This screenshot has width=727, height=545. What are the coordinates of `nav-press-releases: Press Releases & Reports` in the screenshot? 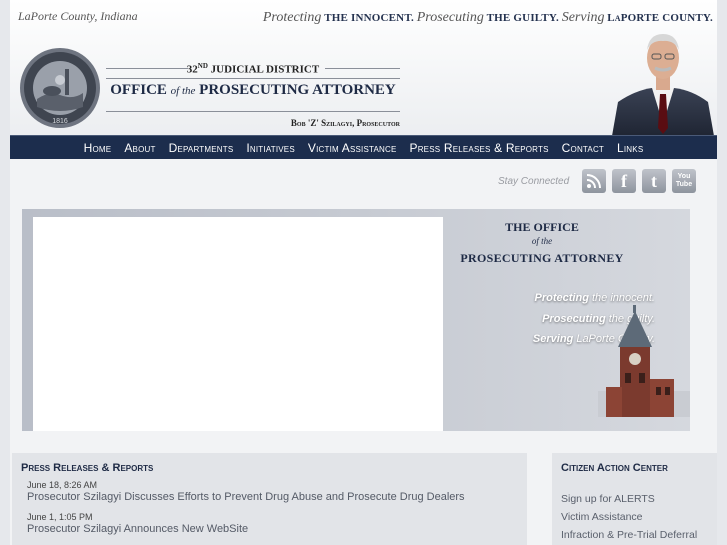 It's located at (479, 148).